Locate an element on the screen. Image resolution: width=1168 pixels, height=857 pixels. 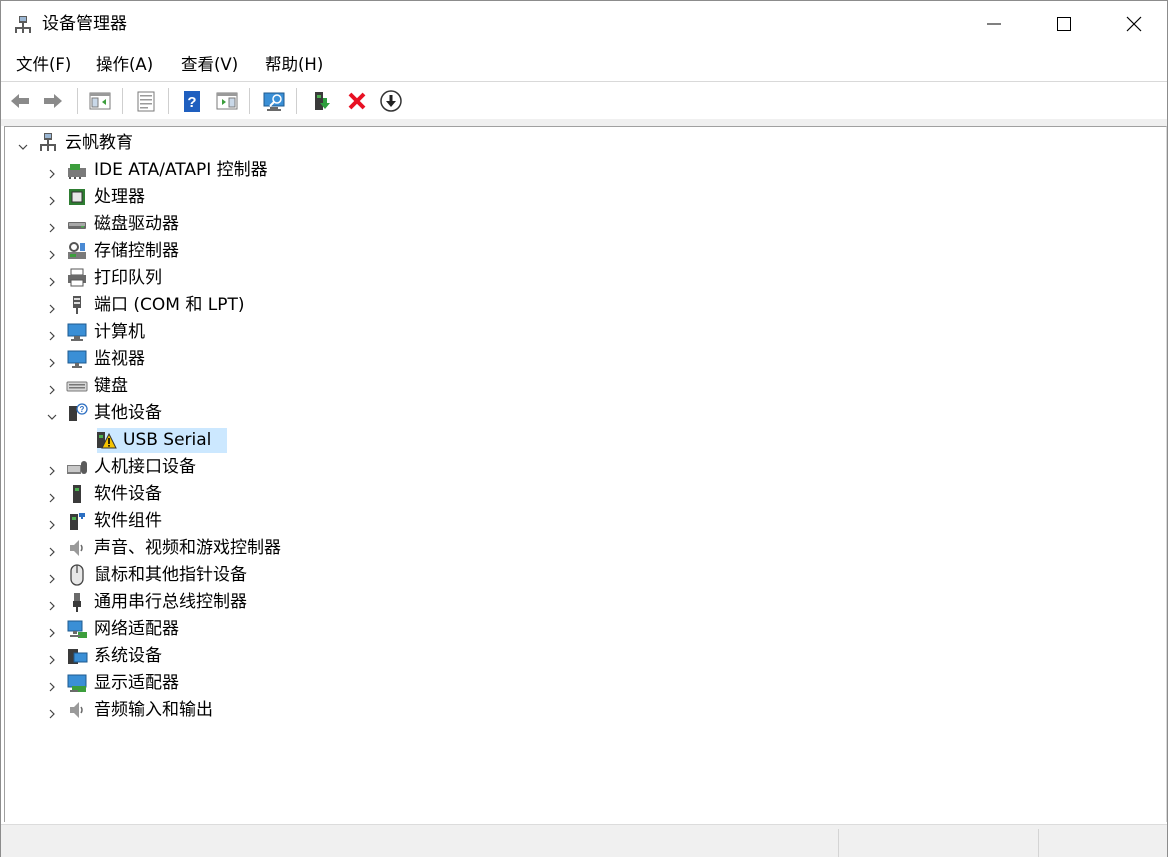
category-node: 打印队列 is located at coordinates (580, 278).